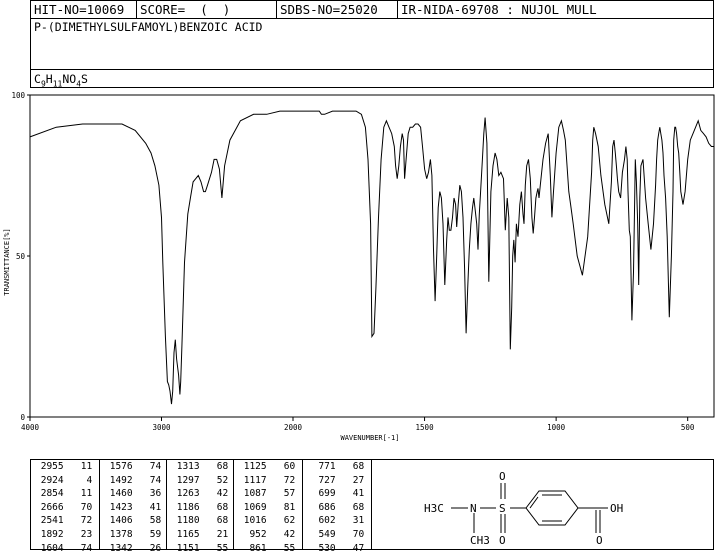 The width and height of the screenshot is (715, 555). I want to click on structure-label-n-methyl: CH3, so click(480, 540).